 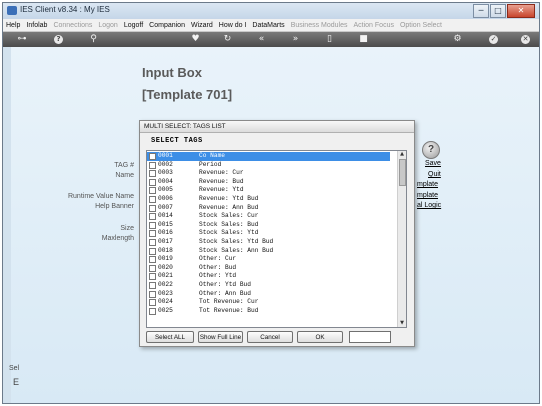 I want to click on menu-item-option-select: Option Select, so click(x=421, y=25).